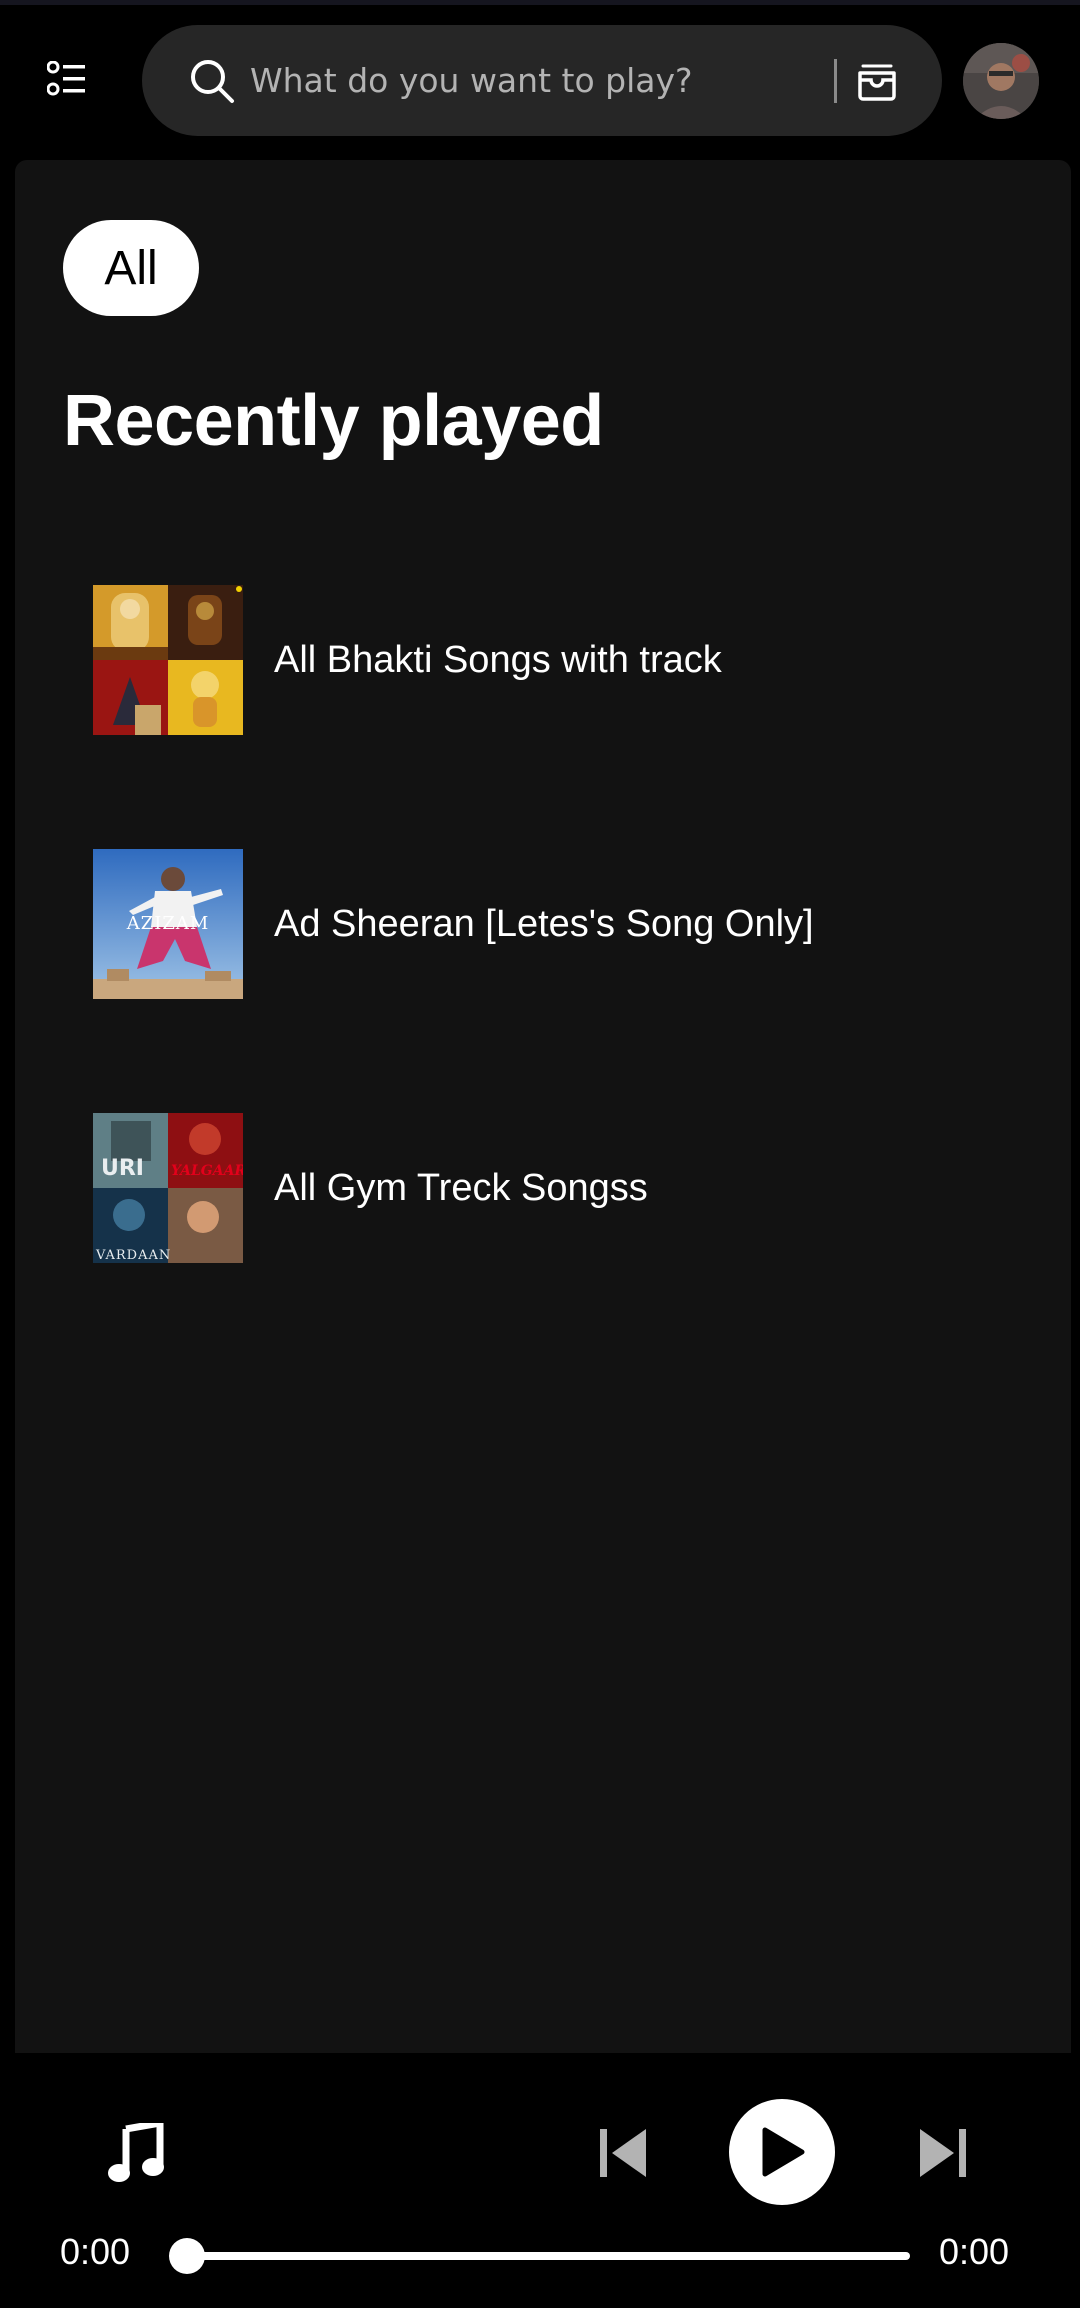 The image size is (1080, 2308). I want to click on search-input, so click(548, 80).